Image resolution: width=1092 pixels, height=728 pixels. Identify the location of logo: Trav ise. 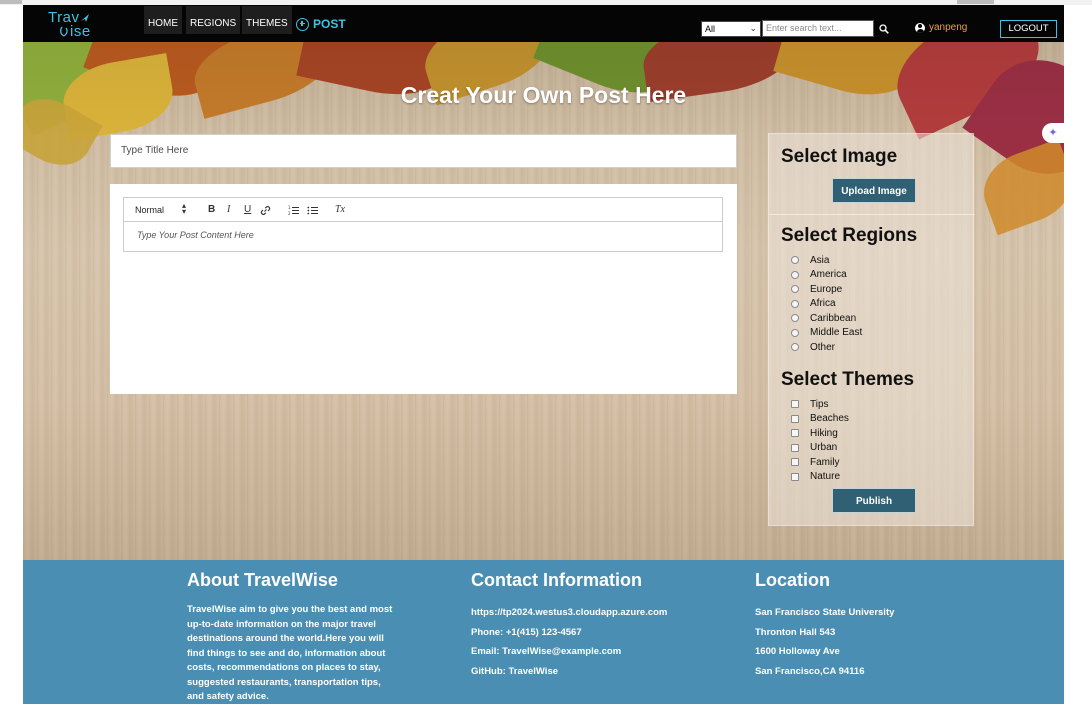
(78, 24).